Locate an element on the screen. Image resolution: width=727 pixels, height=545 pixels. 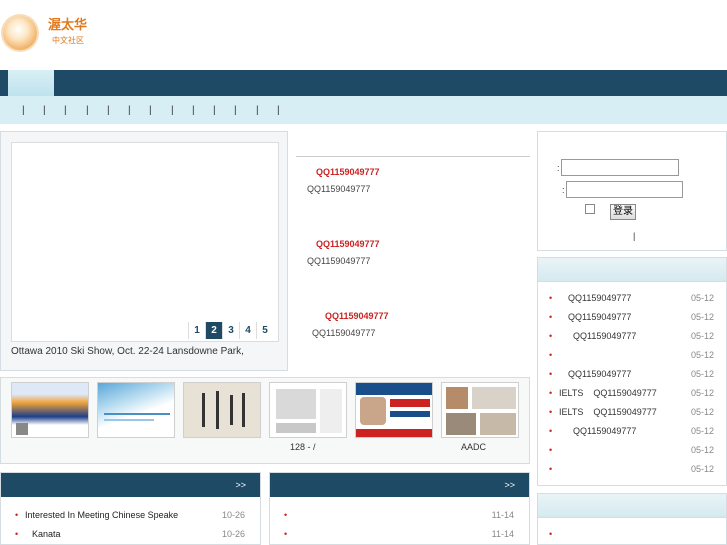
list-item-date: 10-26 is located at coordinates (233, 515).